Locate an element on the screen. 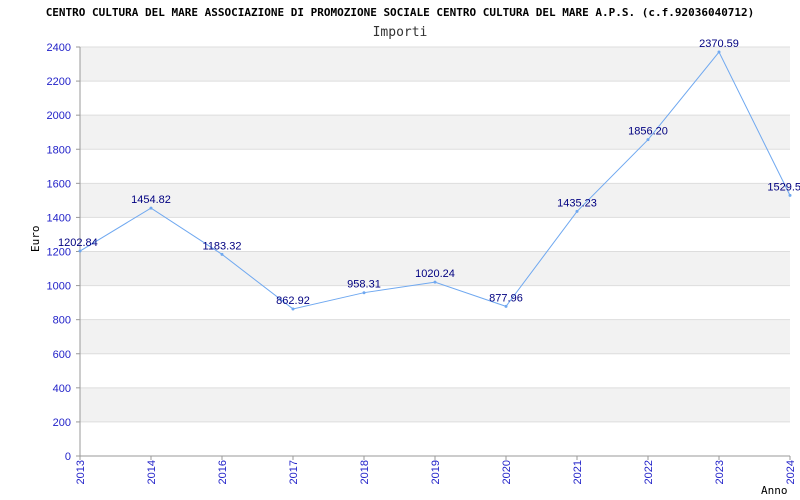 This screenshot has height=500, width=800. x-tick-label: 2022 is located at coordinates (649, 472).